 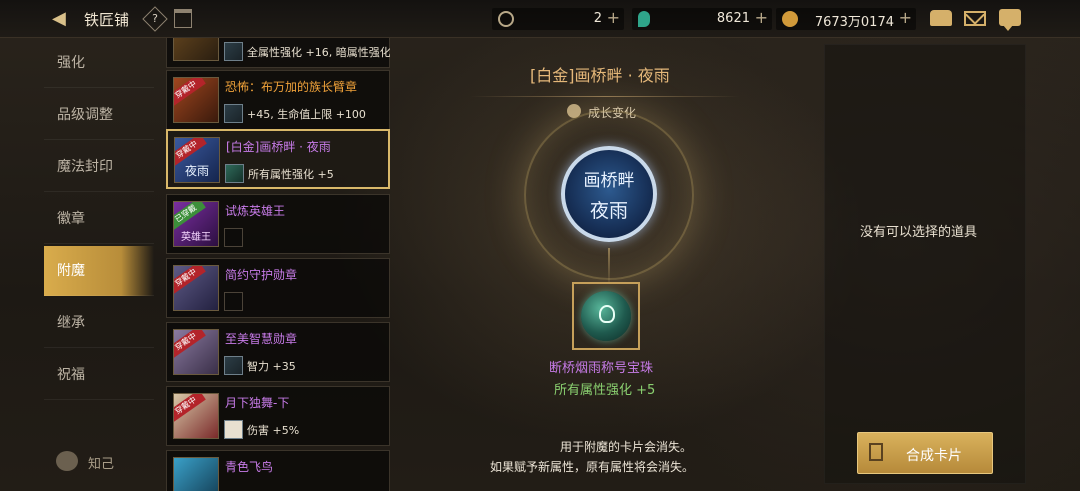 What do you see at coordinates (854, 22) in the screenshot?
I see `gold-value: 7673万0174` at bounding box center [854, 22].